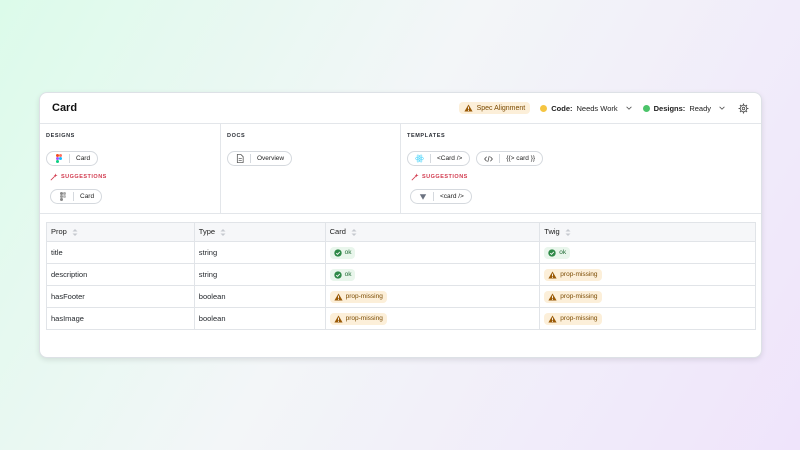 This screenshot has width=800, height=450. Describe the element at coordinates (311, 168) in the screenshot. I see `docs-section: DOCS Overview` at that location.